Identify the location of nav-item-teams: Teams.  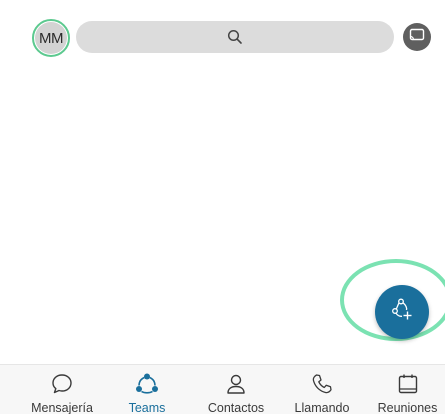
(147, 389).